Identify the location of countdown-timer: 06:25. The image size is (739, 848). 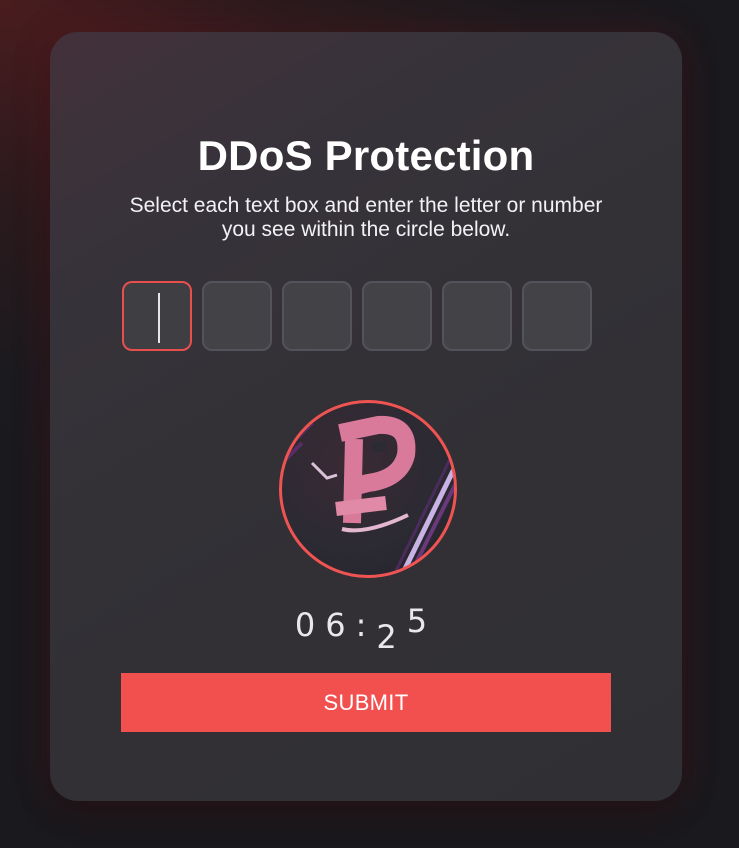
(366, 629).